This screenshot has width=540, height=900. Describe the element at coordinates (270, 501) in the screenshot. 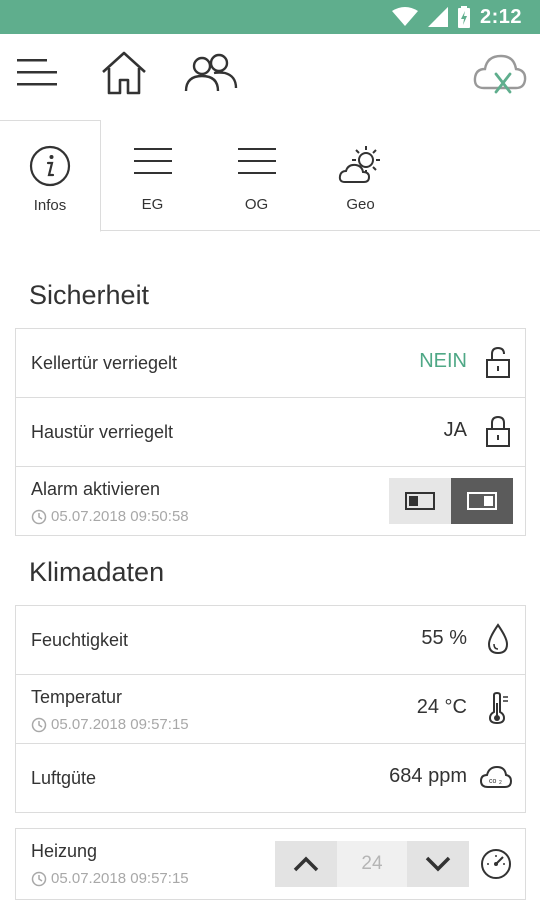

I see `list-item: Alarm aktivieren 05.07.2018 09:50:58` at that location.